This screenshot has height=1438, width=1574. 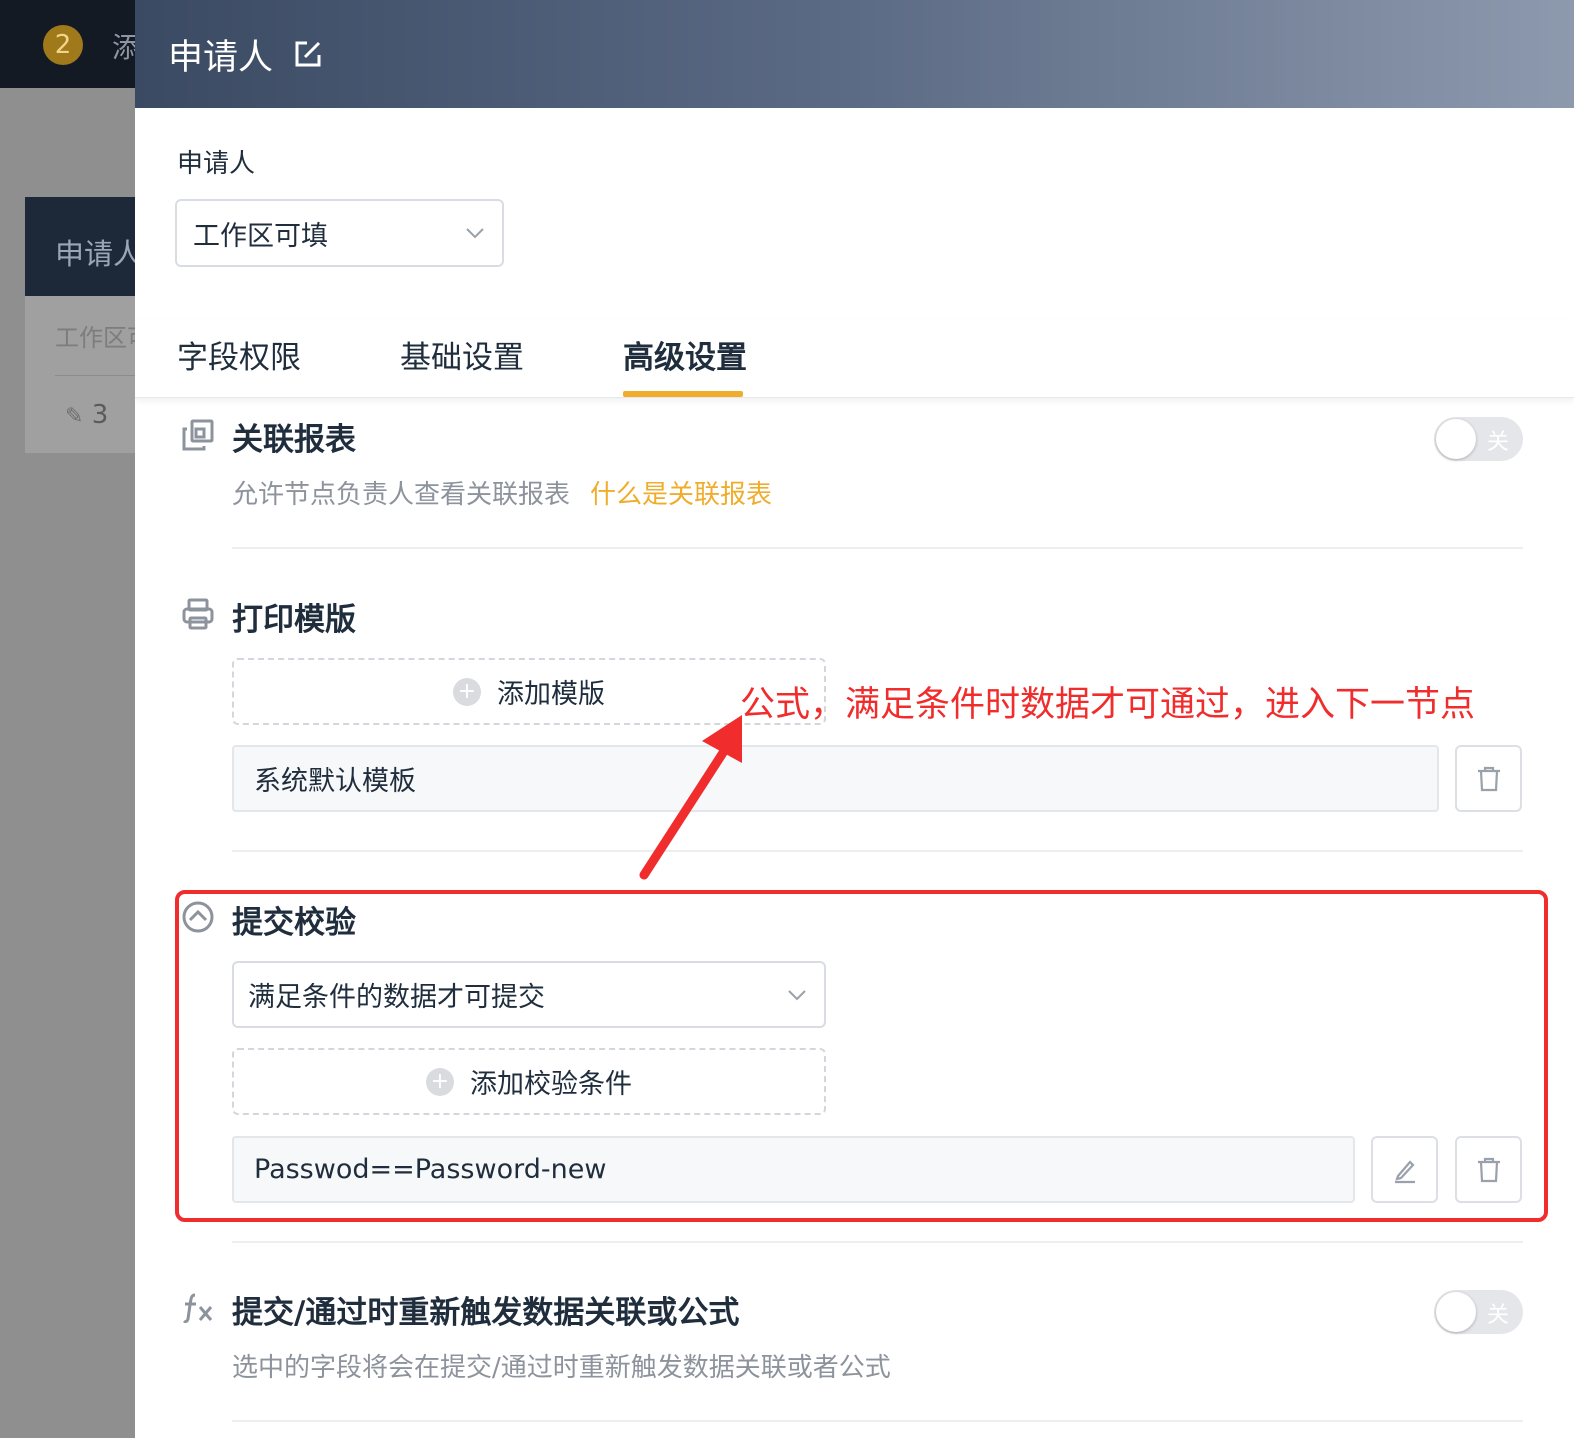 What do you see at coordinates (63, 45) in the screenshot?
I see `notification-badge: 2` at bounding box center [63, 45].